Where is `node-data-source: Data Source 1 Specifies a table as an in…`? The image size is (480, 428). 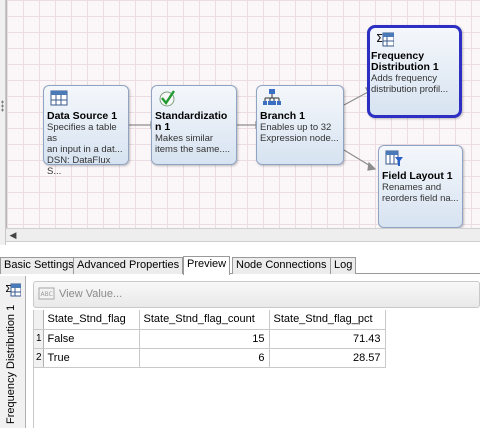
node-data-source: Data Source 1 Specifies a table as an in… is located at coordinates (86, 131).